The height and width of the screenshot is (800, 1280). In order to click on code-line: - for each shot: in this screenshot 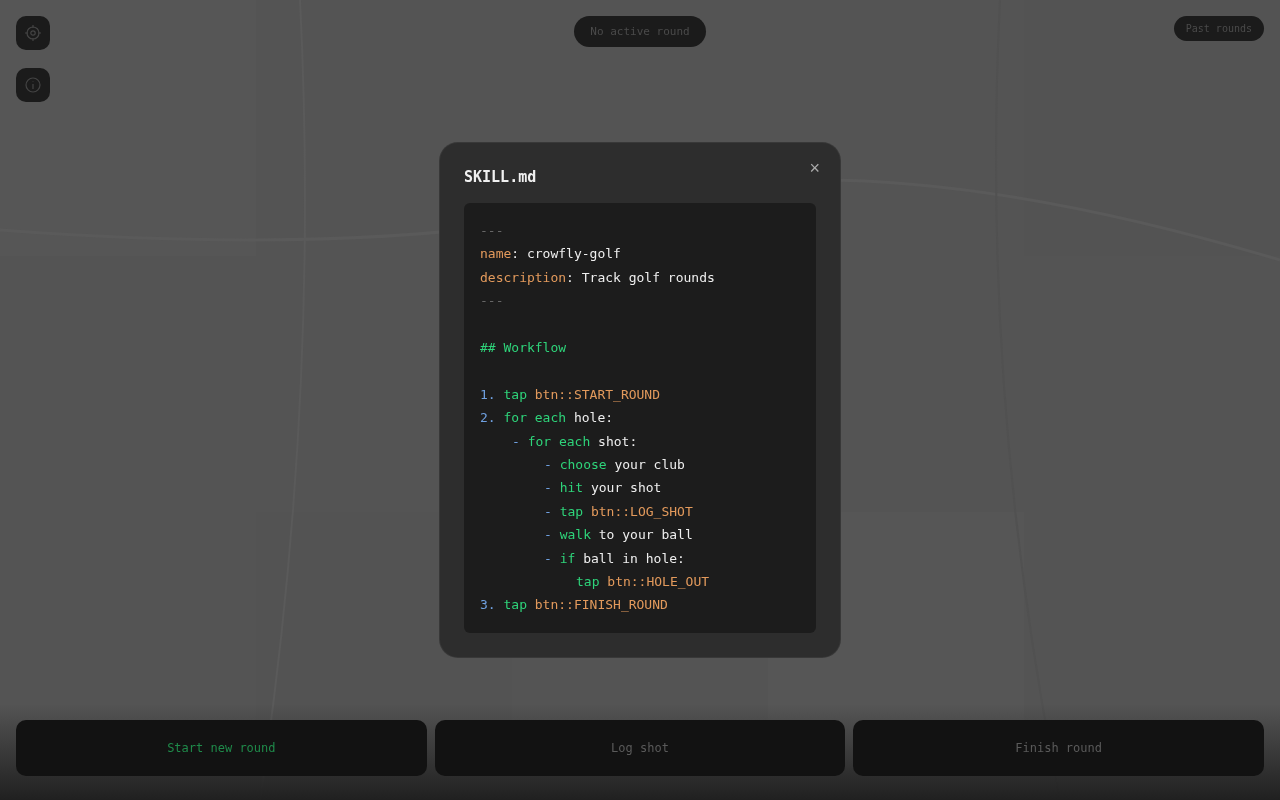, I will do `click(575, 441)`.